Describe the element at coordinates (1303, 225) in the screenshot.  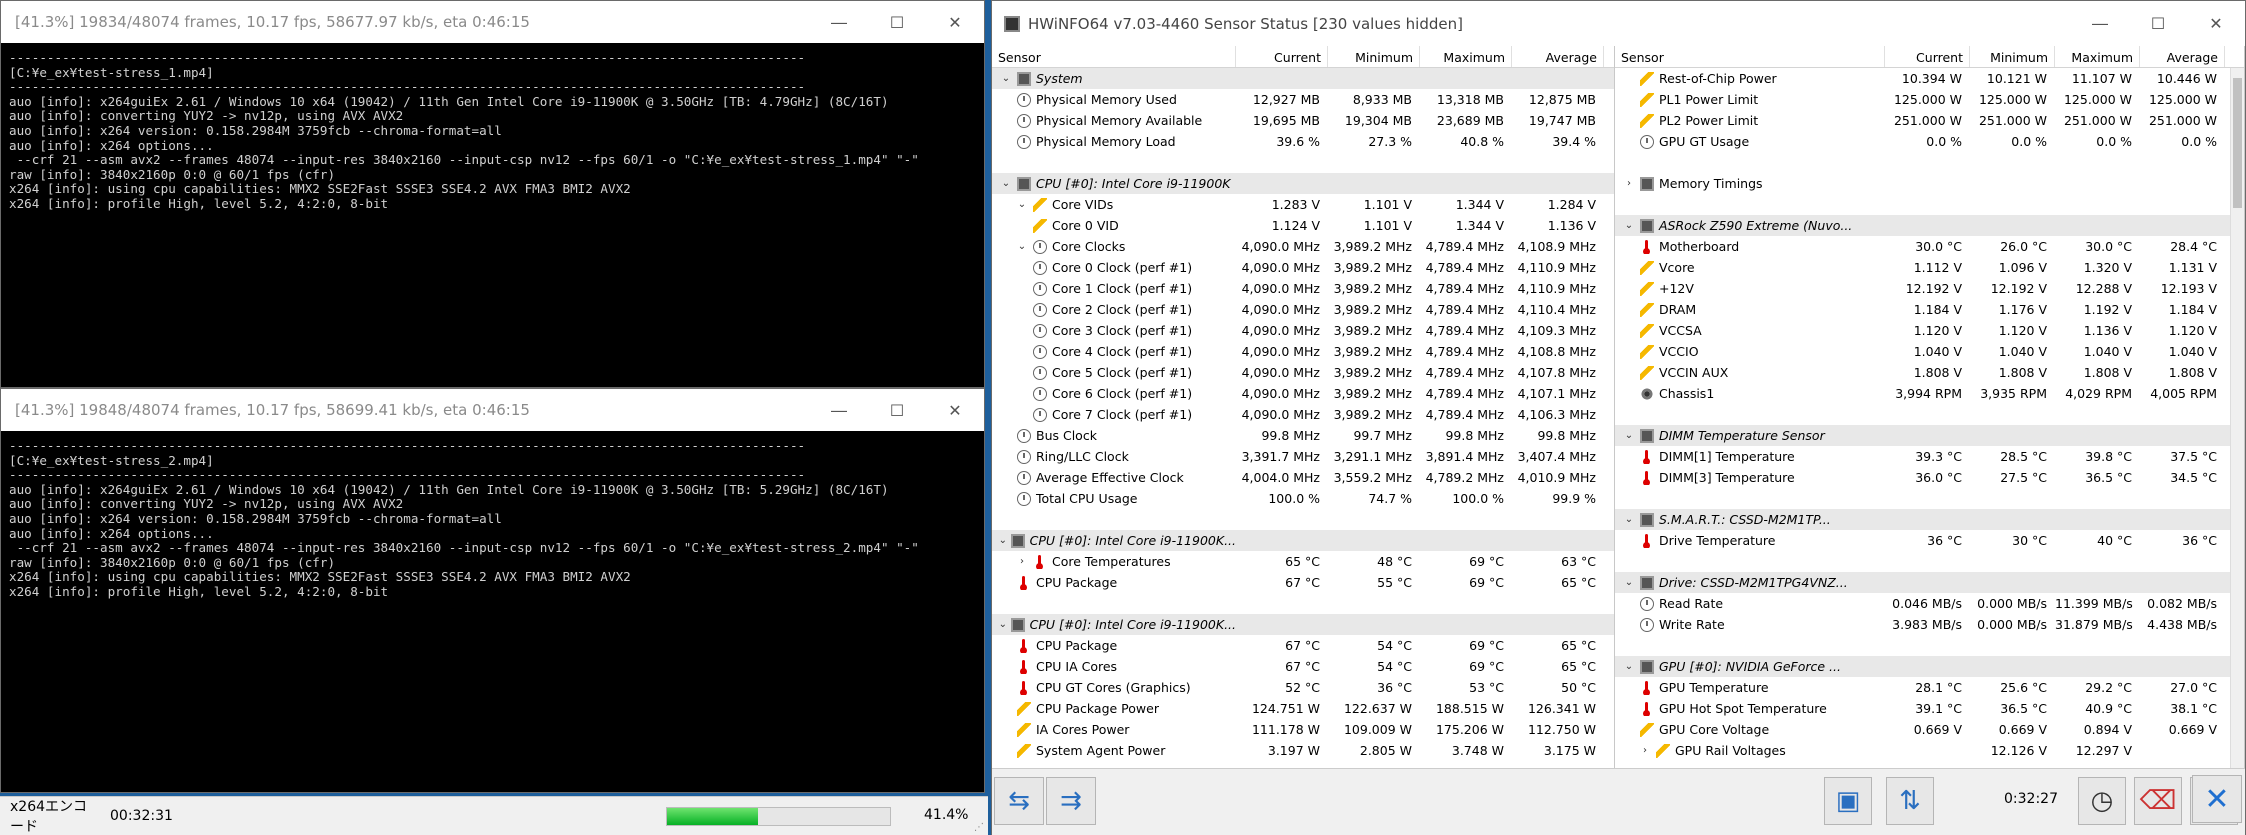
I see `sensor-row: Core 0 VID 1.124 V 1.101 V 1.344 V 1.136 V` at that location.